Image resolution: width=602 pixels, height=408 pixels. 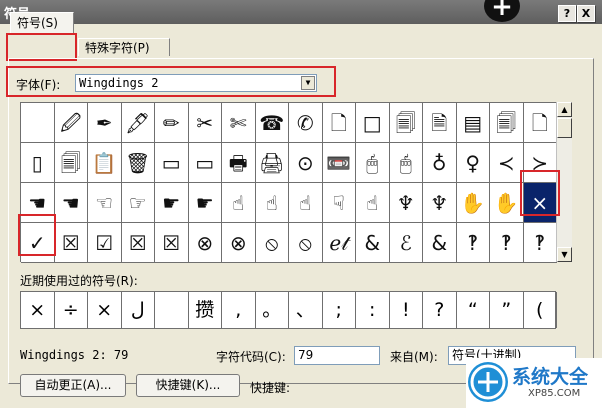 What do you see at coordinates (337, 355) in the screenshot?
I see `char-code-input: 79` at bounding box center [337, 355].